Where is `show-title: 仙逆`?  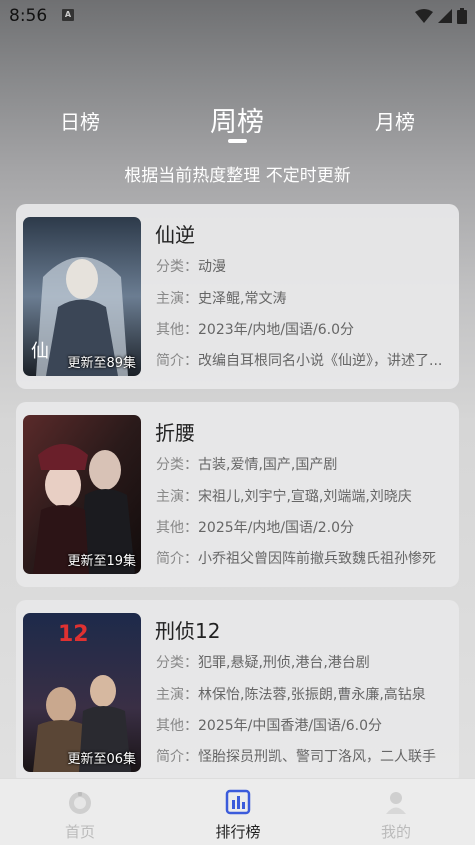
show-title: 仙逆 is located at coordinates (175, 233).